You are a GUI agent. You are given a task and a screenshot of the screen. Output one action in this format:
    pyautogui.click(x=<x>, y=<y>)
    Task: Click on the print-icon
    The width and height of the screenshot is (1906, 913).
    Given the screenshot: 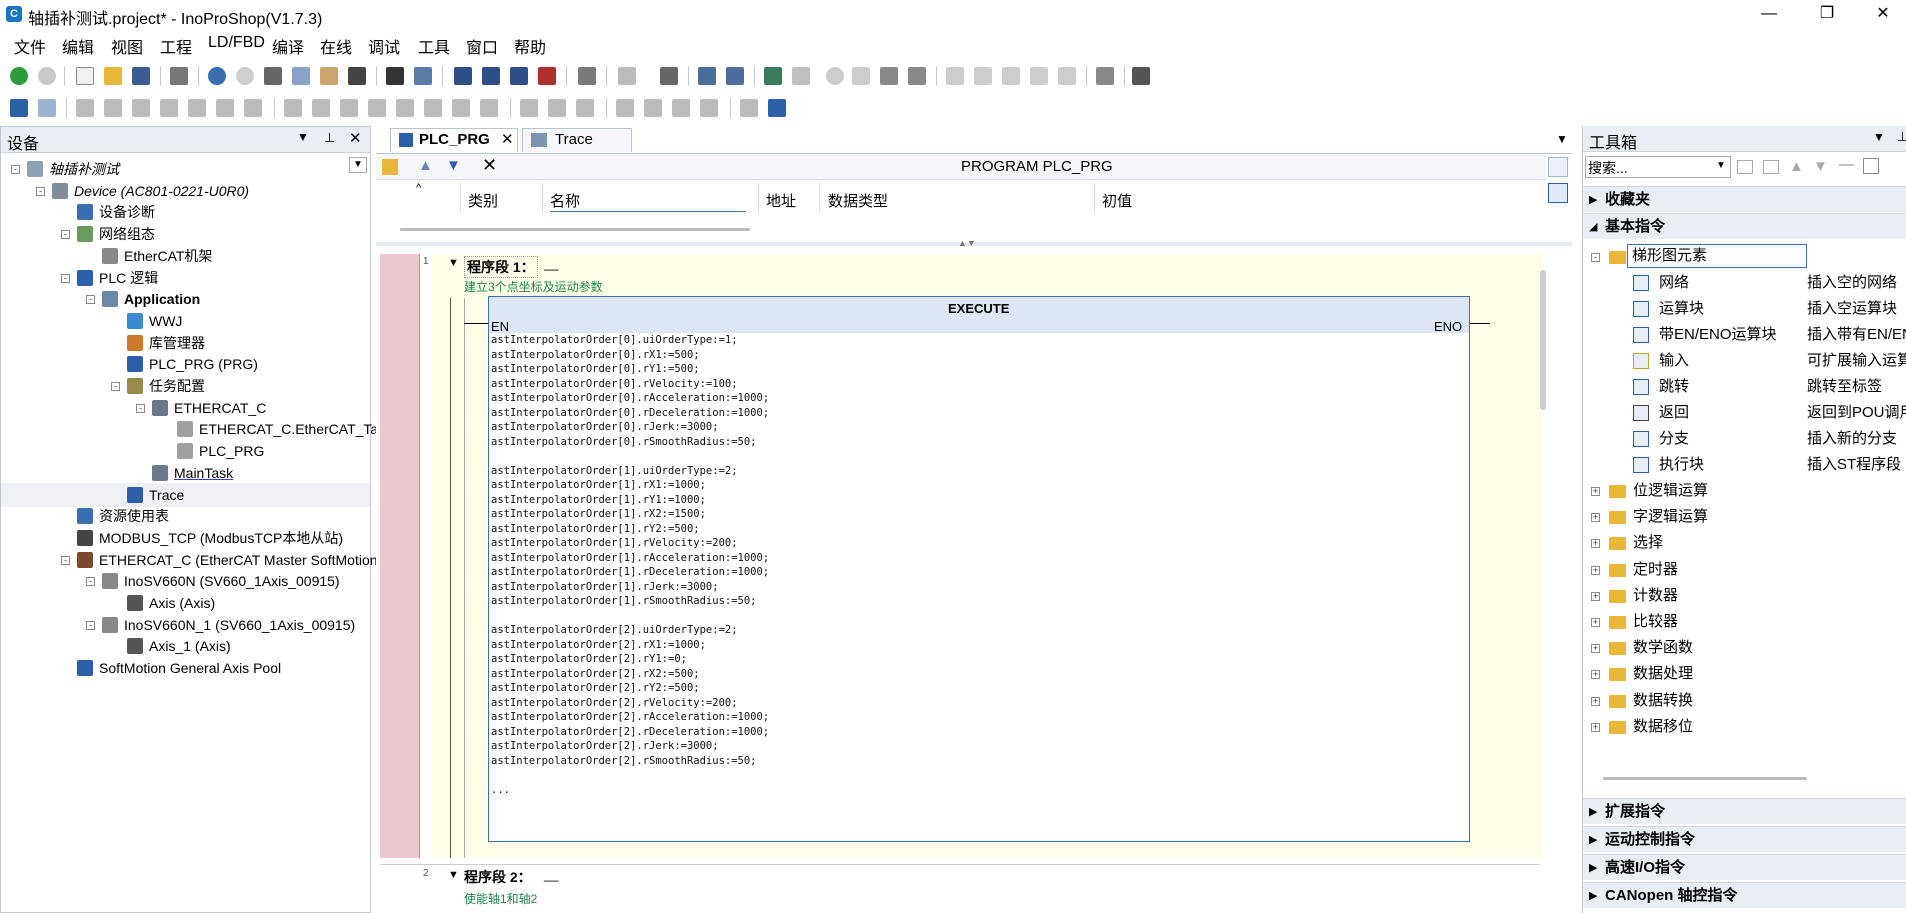 What is the action you would take?
    pyautogui.click(x=179, y=76)
    